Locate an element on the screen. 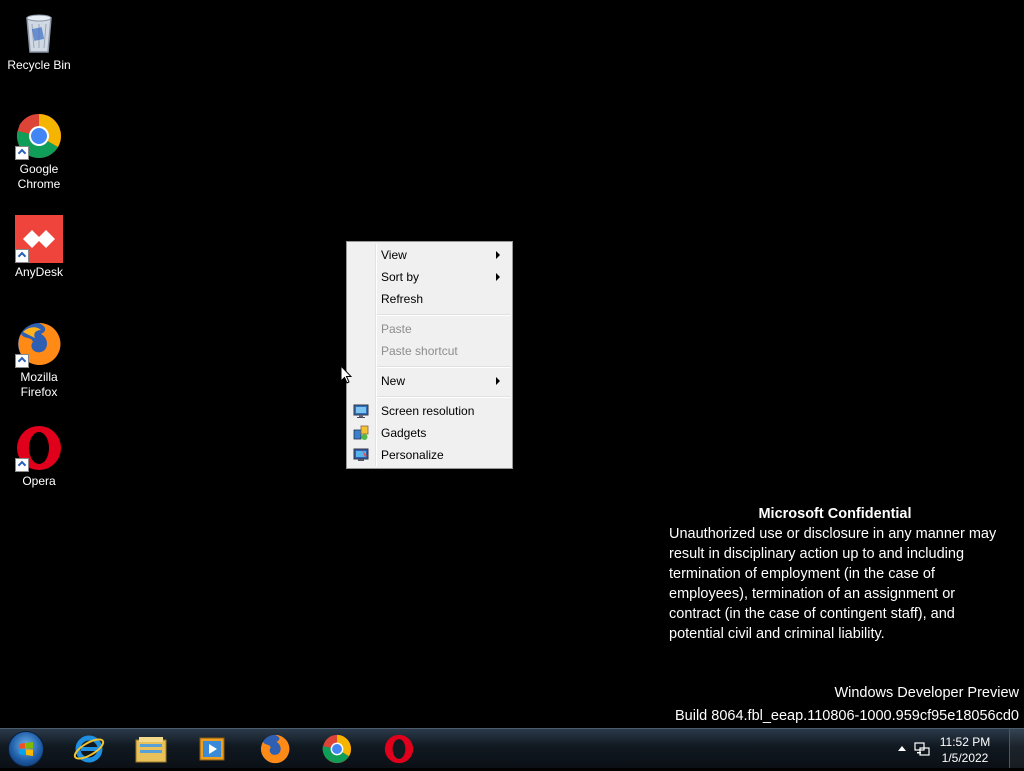 The image size is (1024, 771). windows-logo-icon is located at coordinates (26, 749).